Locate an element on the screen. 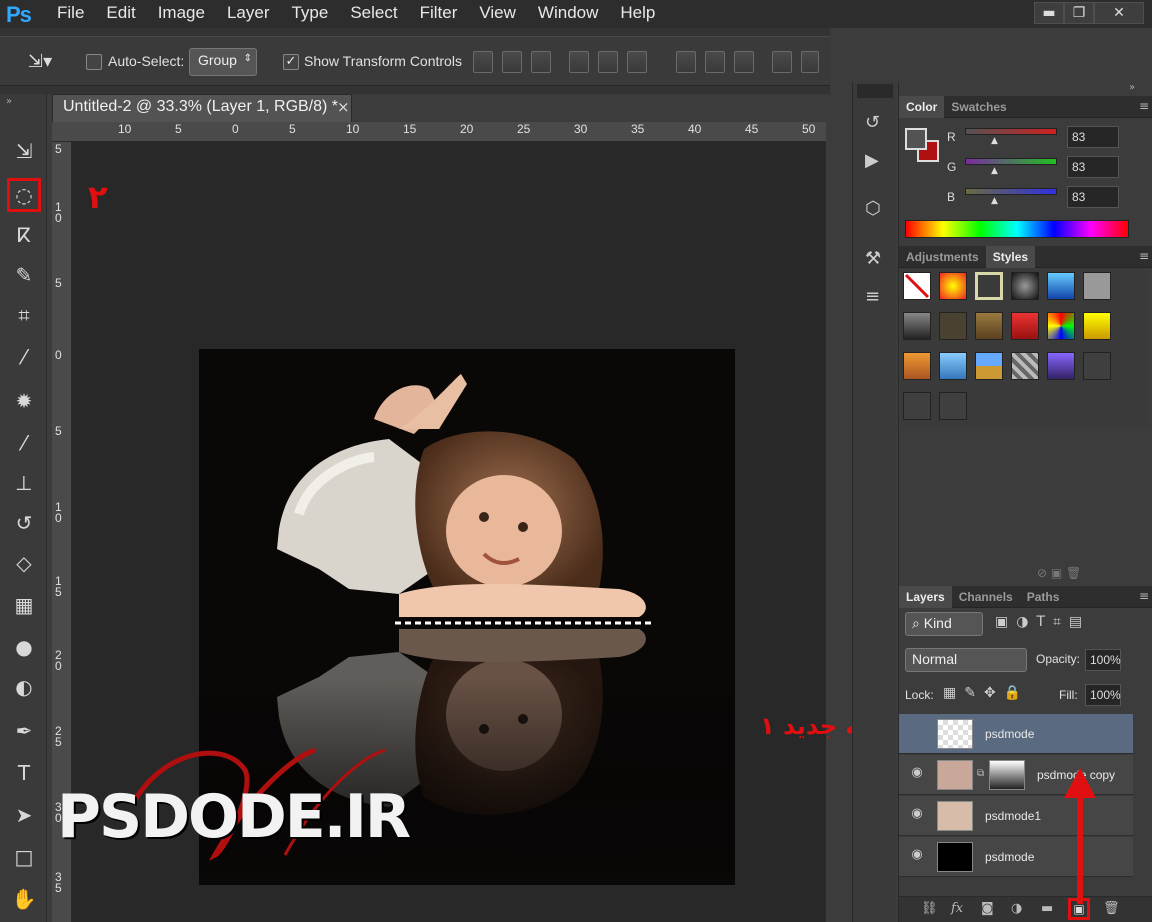  foreground-color-swatch is located at coordinates (916, 139).